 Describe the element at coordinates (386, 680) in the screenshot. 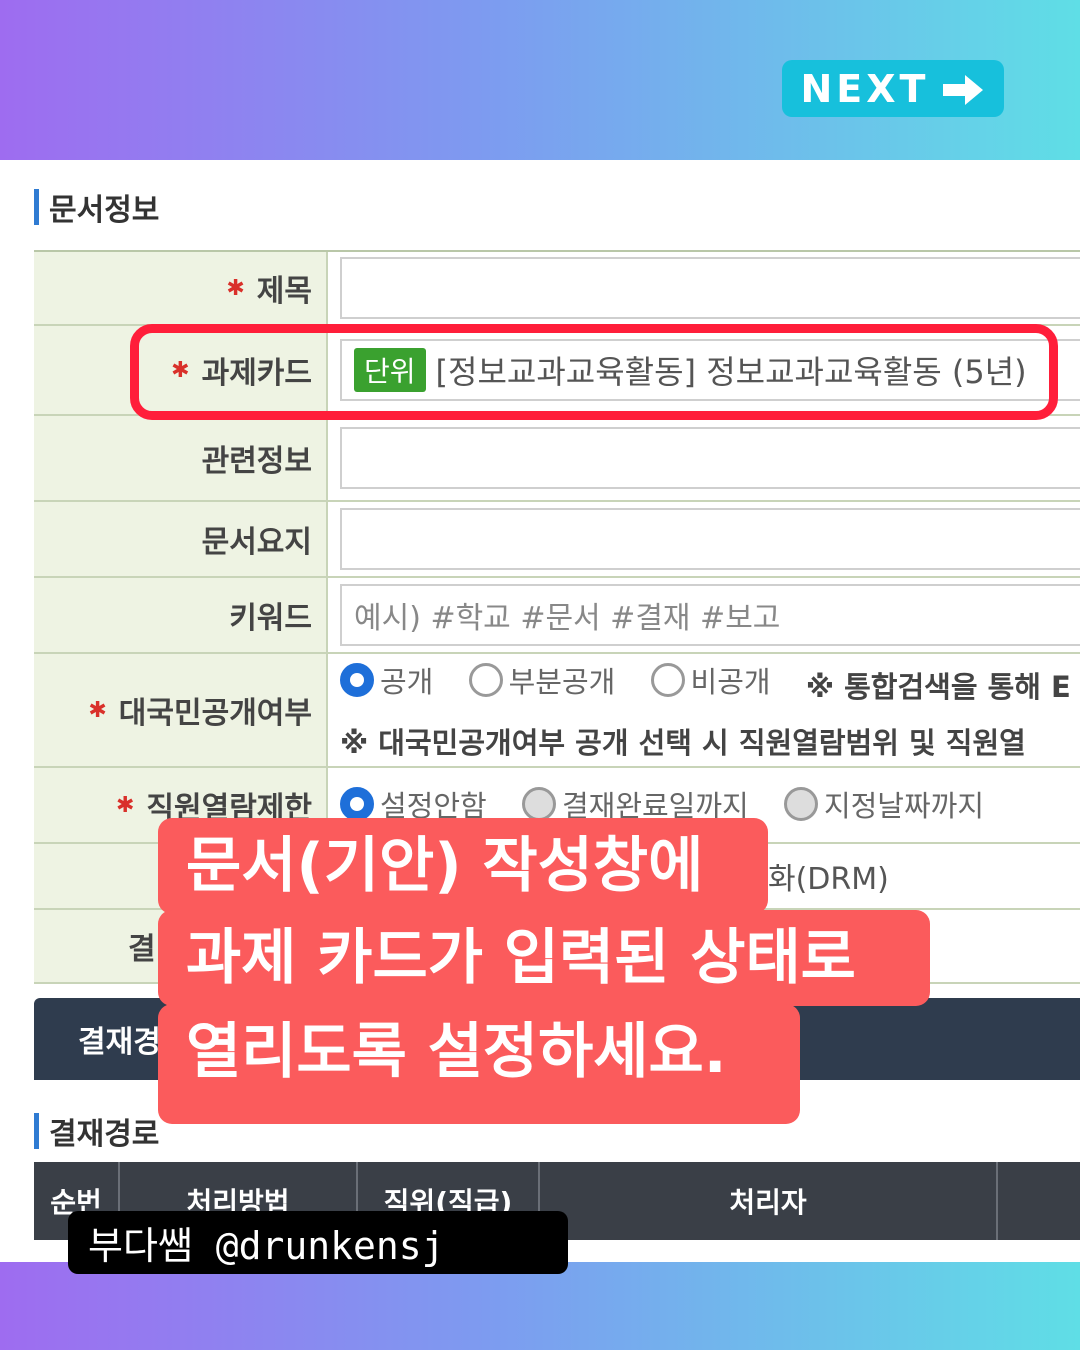

I see `radio-public: 공개` at that location.